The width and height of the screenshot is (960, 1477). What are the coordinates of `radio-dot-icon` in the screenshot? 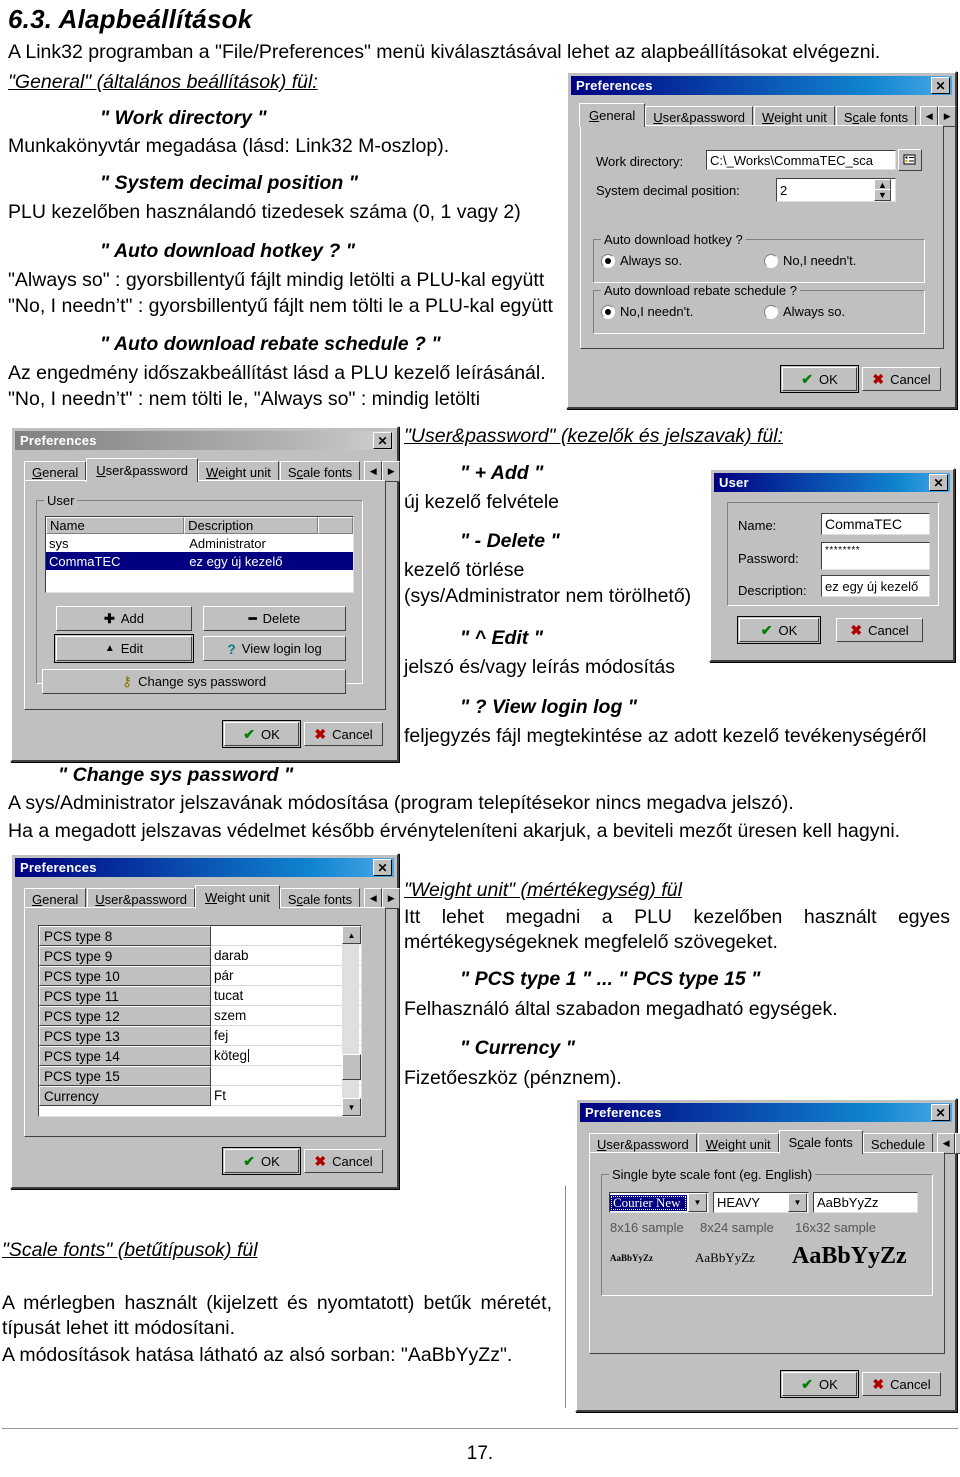 It's located at (771, 260).